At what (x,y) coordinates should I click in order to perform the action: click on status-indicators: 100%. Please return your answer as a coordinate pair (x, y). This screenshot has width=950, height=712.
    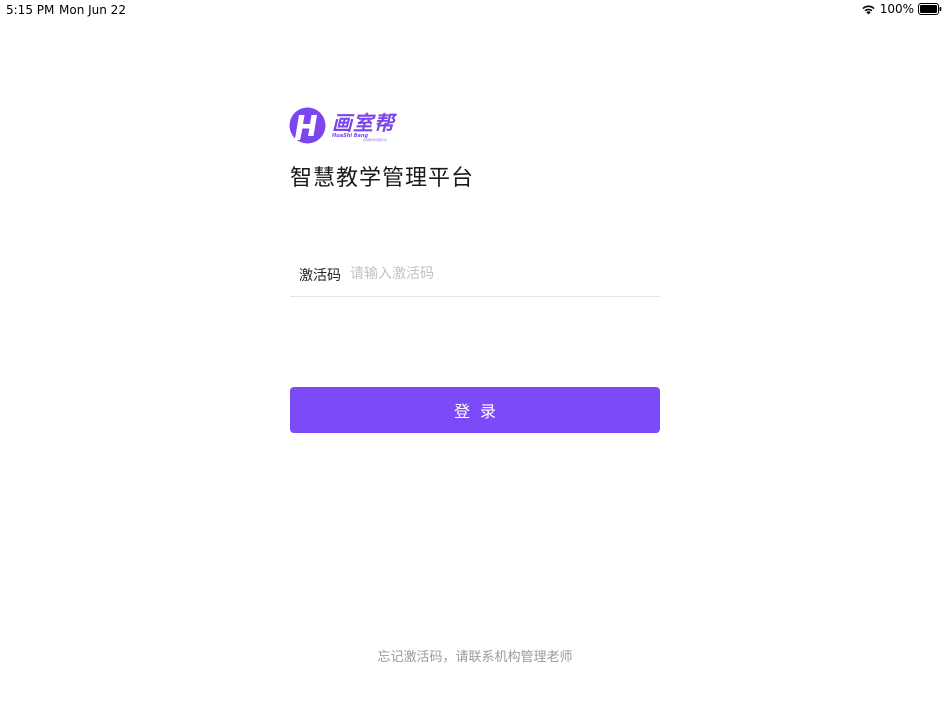
    Looking at the image, I should click on (901, 9).